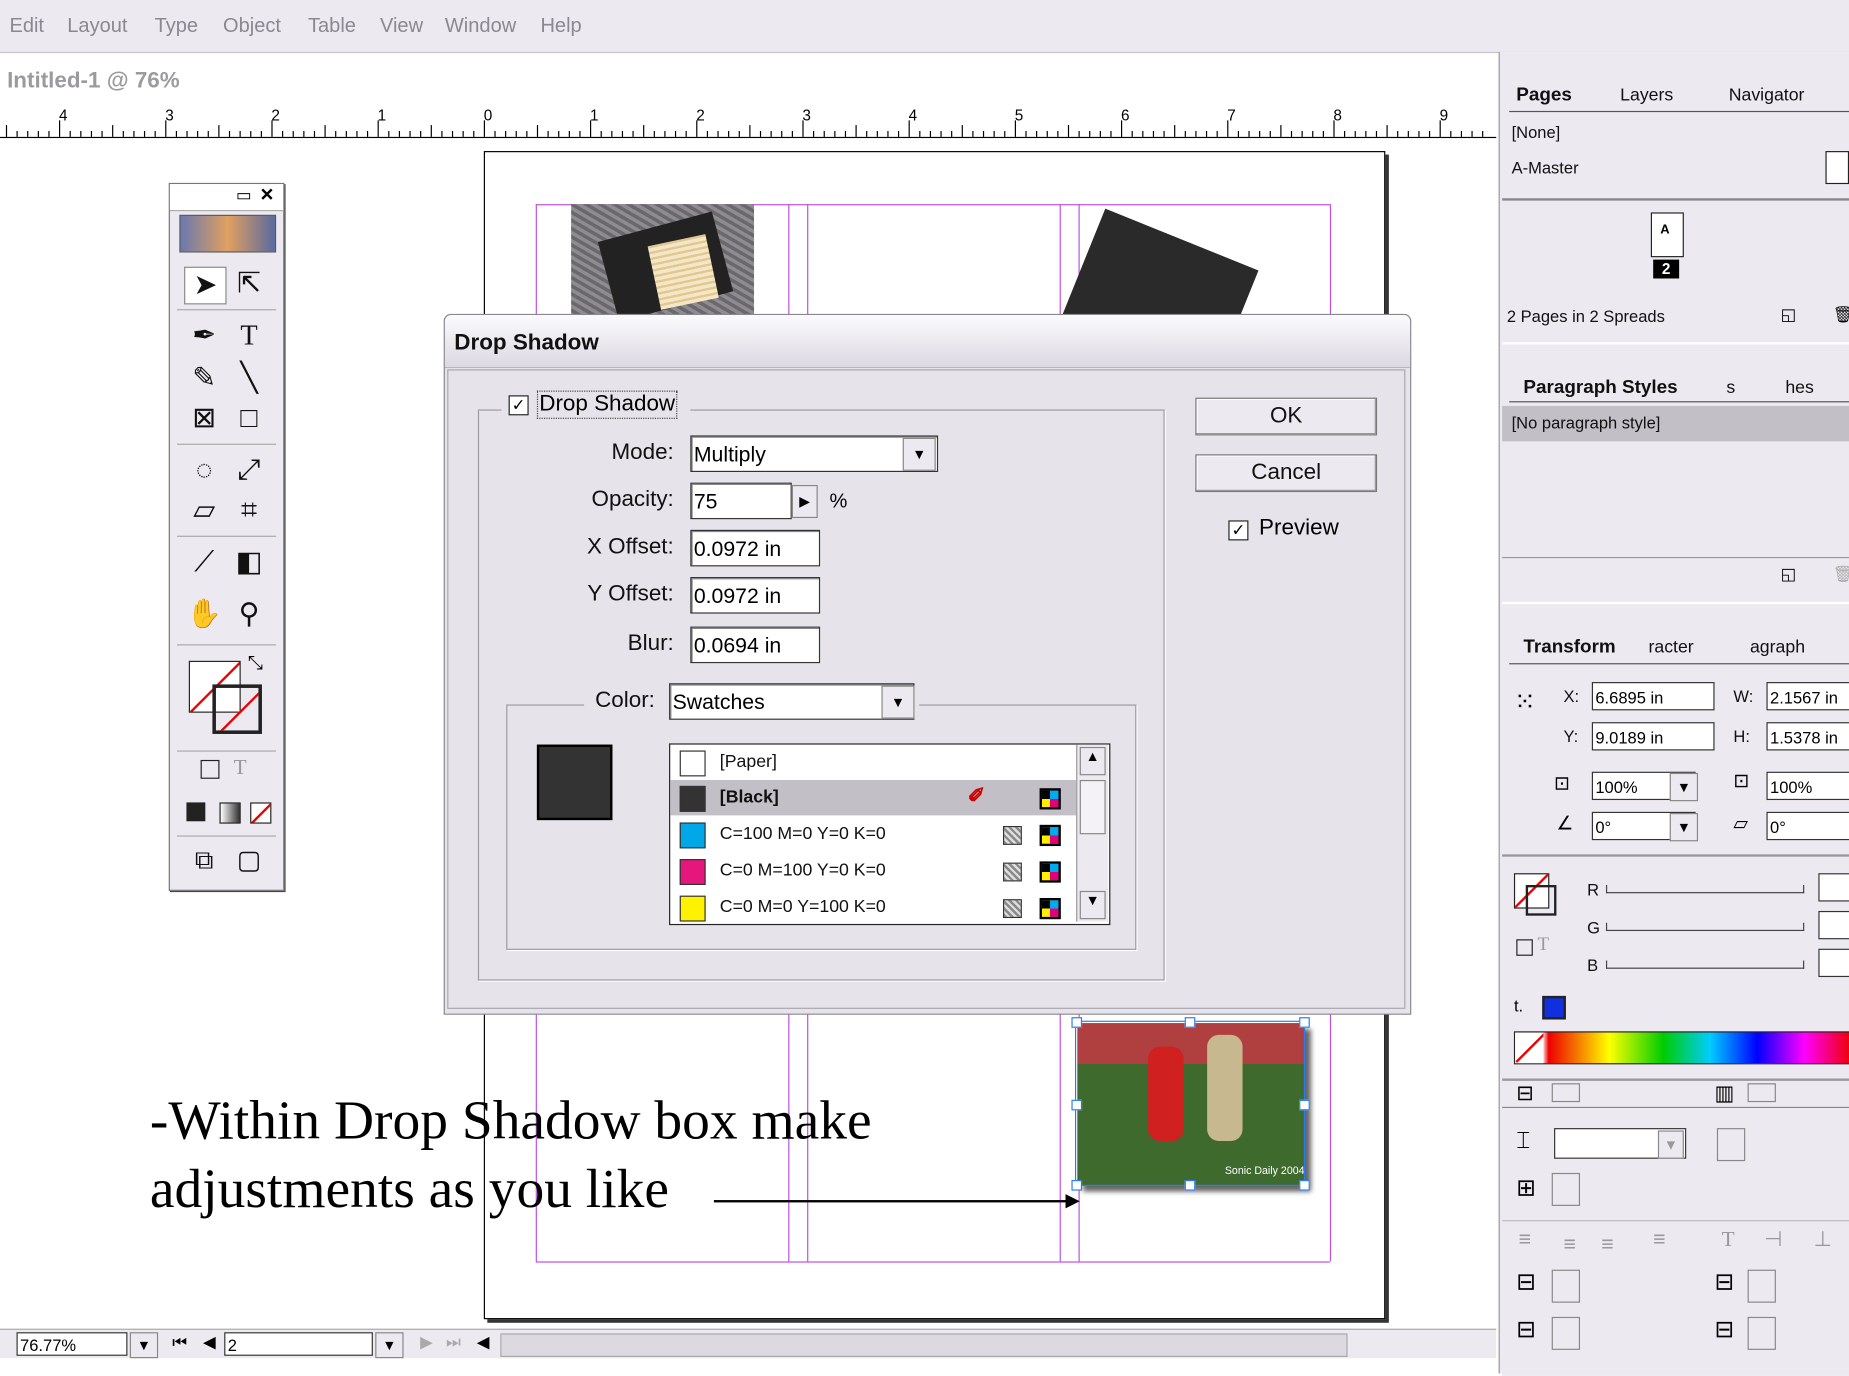  Describe the element at coordinates (1837, 168) in the screenshot. I see `master-page-thumbnail` at that location.